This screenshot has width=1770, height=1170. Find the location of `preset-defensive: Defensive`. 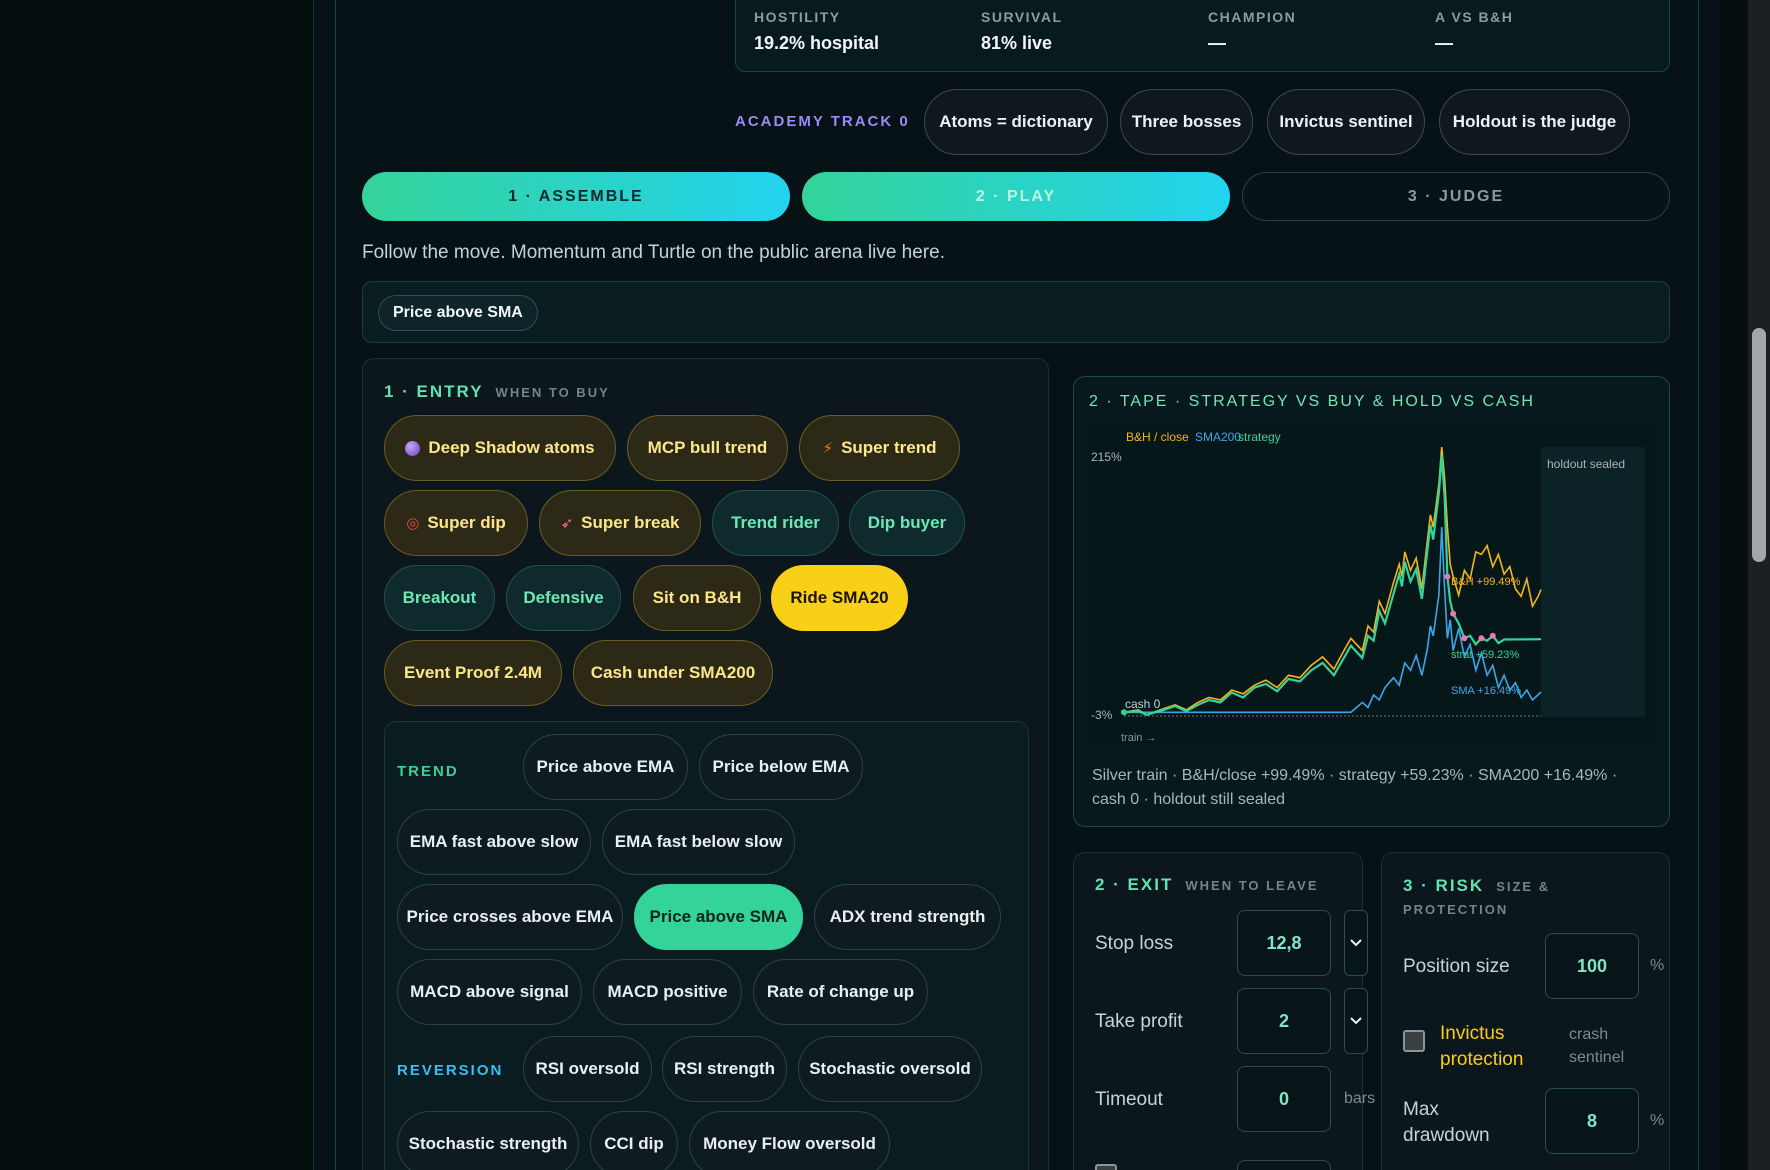

preset-defensive: Defensive is located at coordinates (563, 598).